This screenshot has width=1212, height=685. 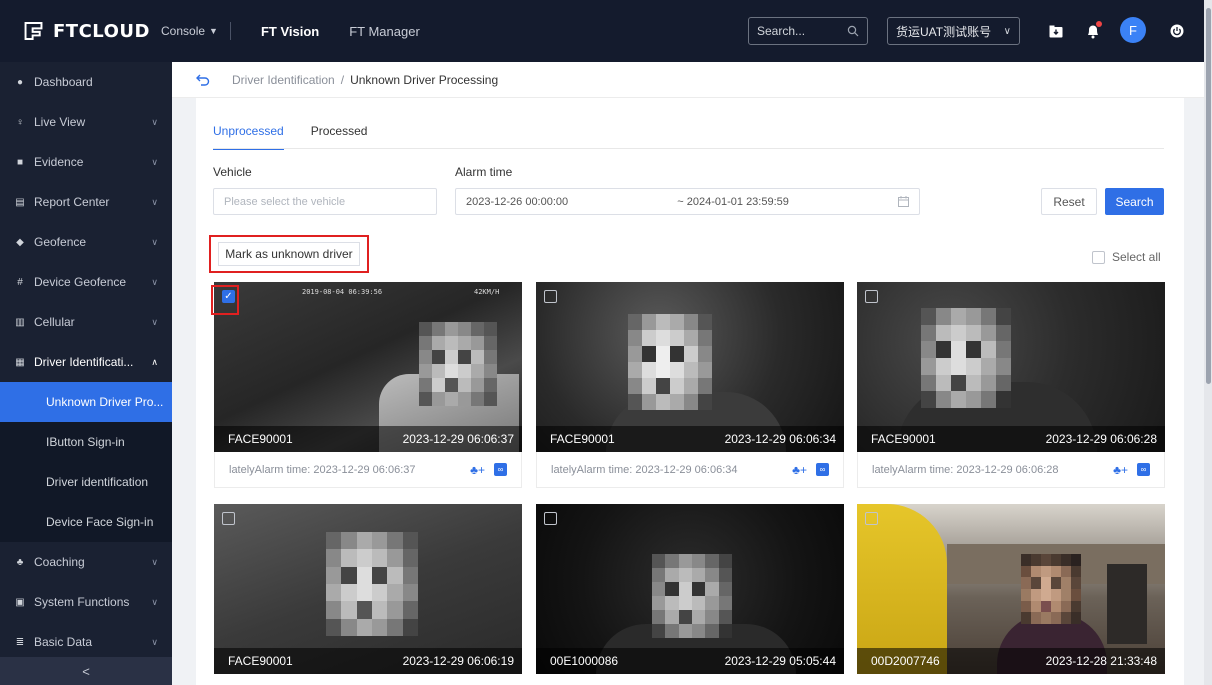 I want to click on top-tab-ft-manager: FT Manager, so click(x=384, y=31).